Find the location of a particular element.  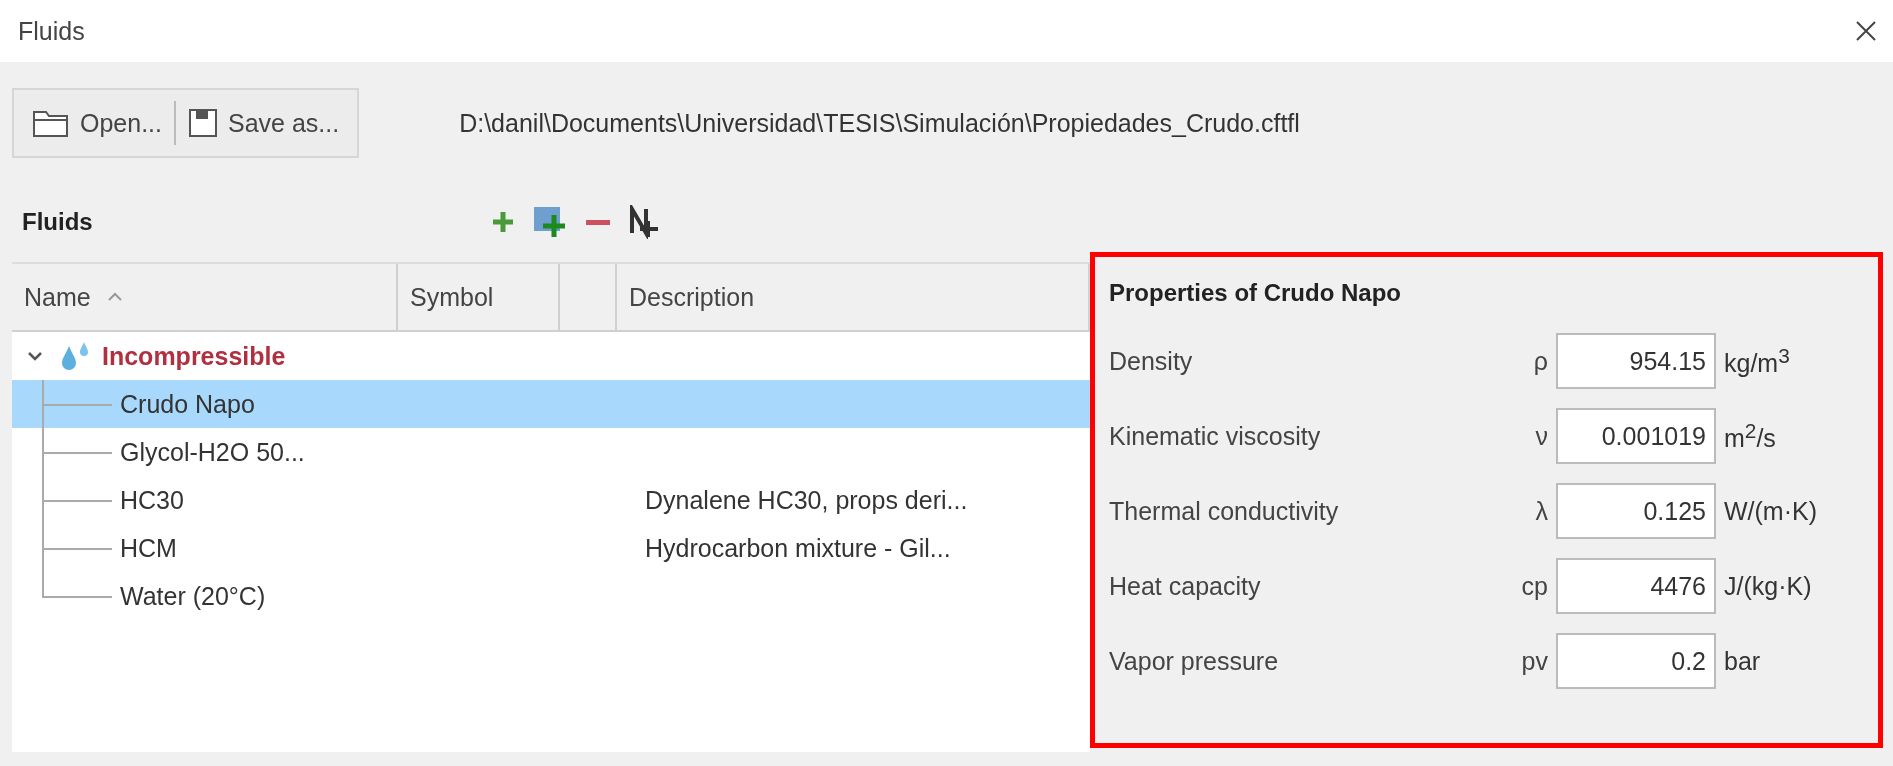

property-symbol: ν is located at coordinates (1541, 436).